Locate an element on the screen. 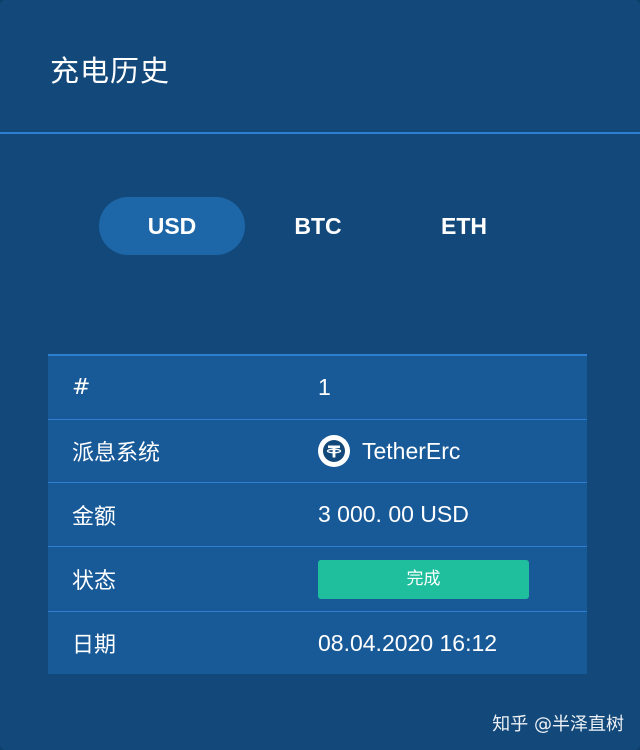 The height and width of the screenshot is (750, 640). tether-icon is located at coordinates (334, 451).